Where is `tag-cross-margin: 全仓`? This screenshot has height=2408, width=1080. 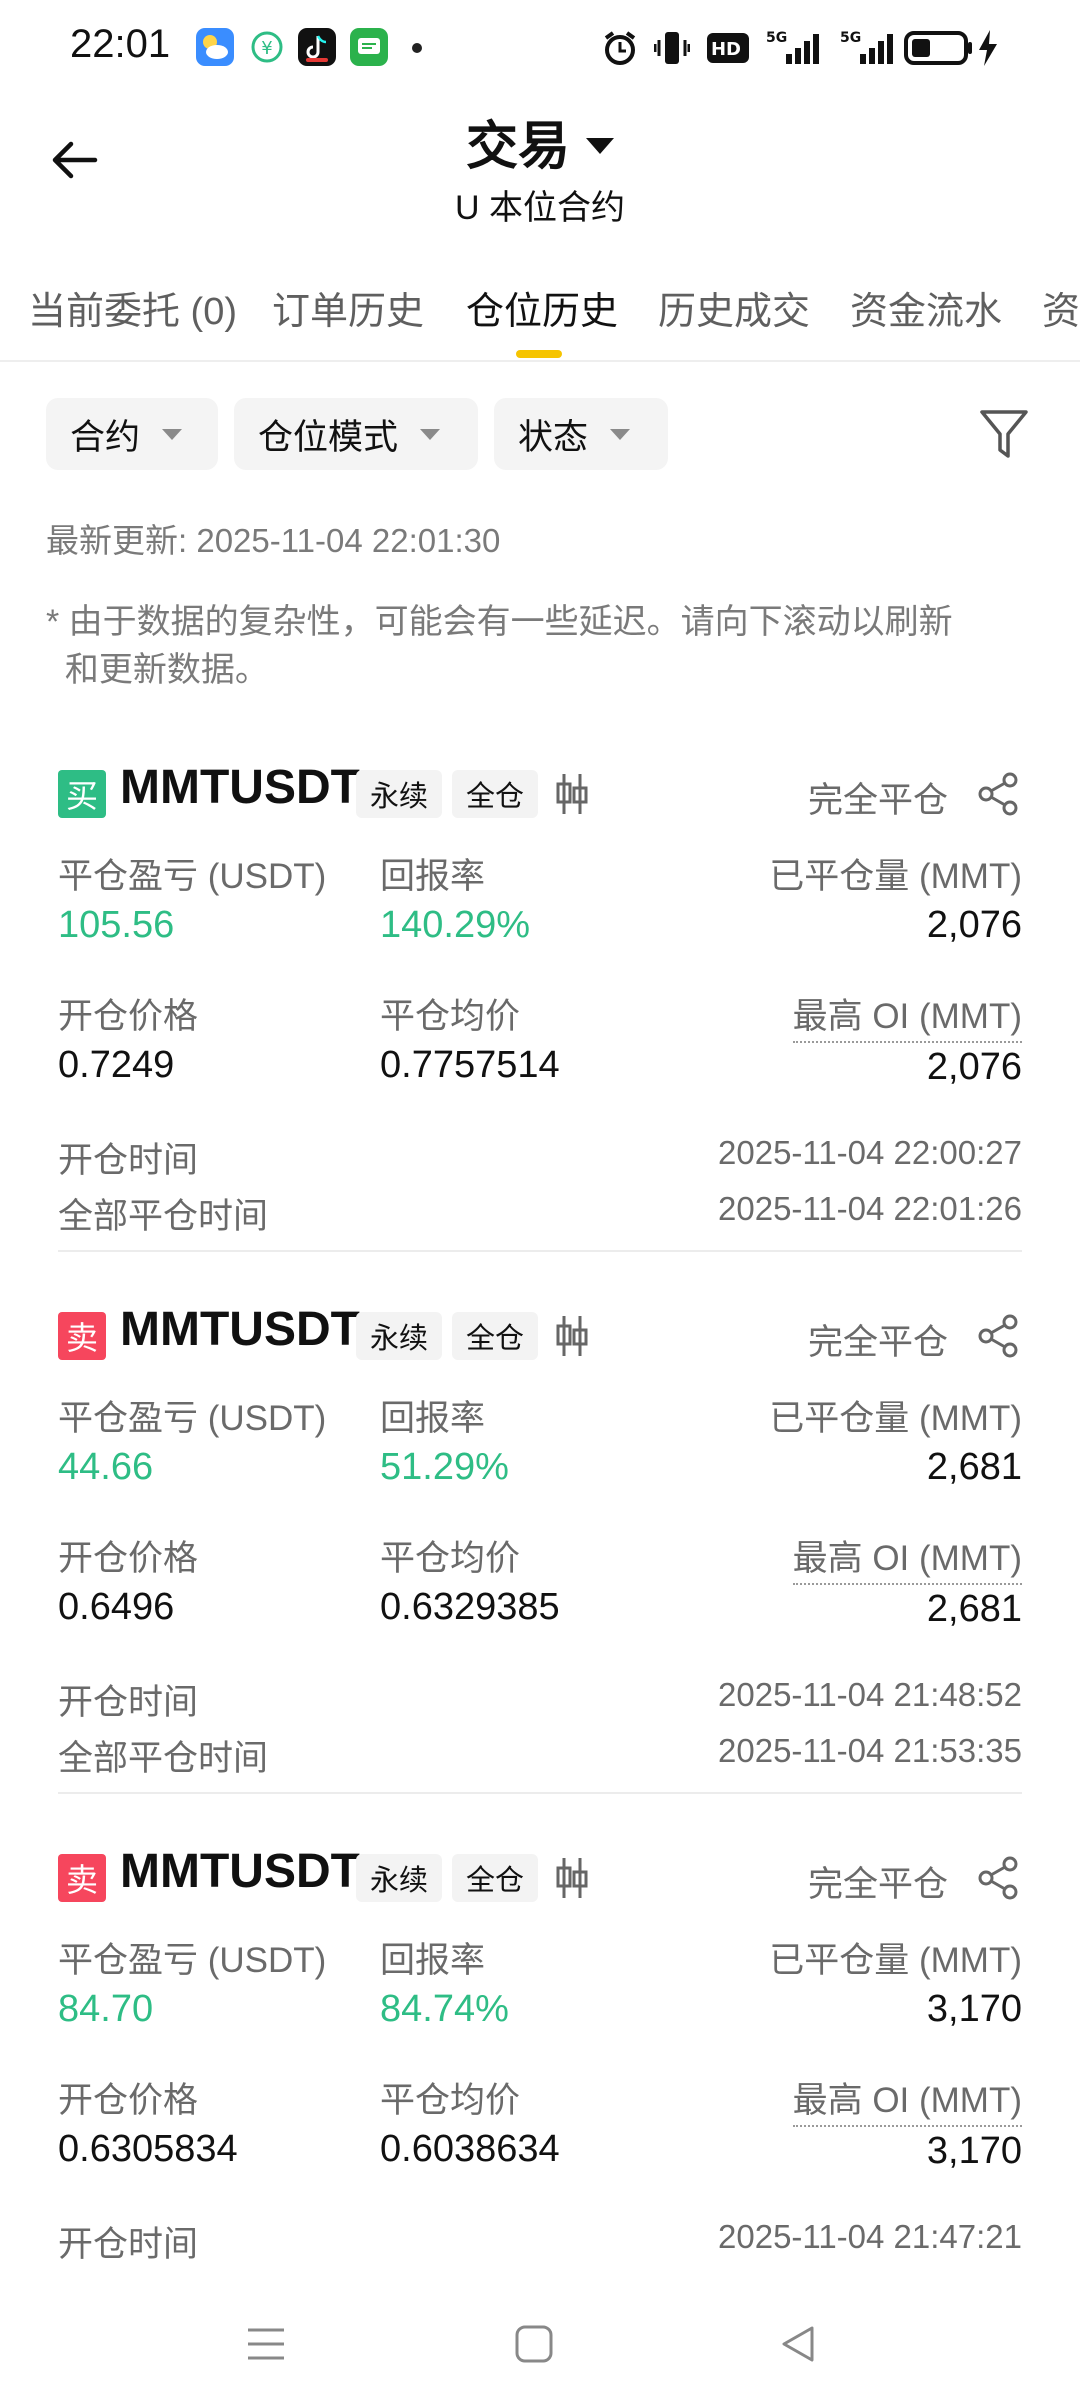 tag-cross-margin: 全仓 is located at coordinates (495, 1336).